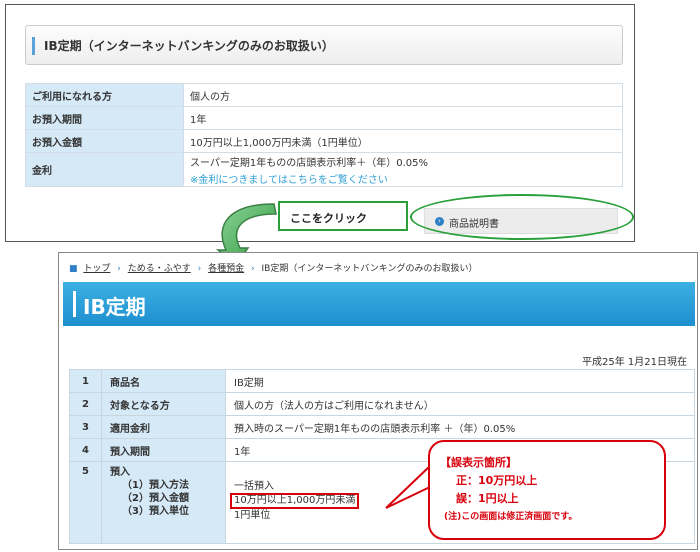 The height and width of the screenshot is (552, 700). I want to click on row-label: 預入期間, so click(163, 450).